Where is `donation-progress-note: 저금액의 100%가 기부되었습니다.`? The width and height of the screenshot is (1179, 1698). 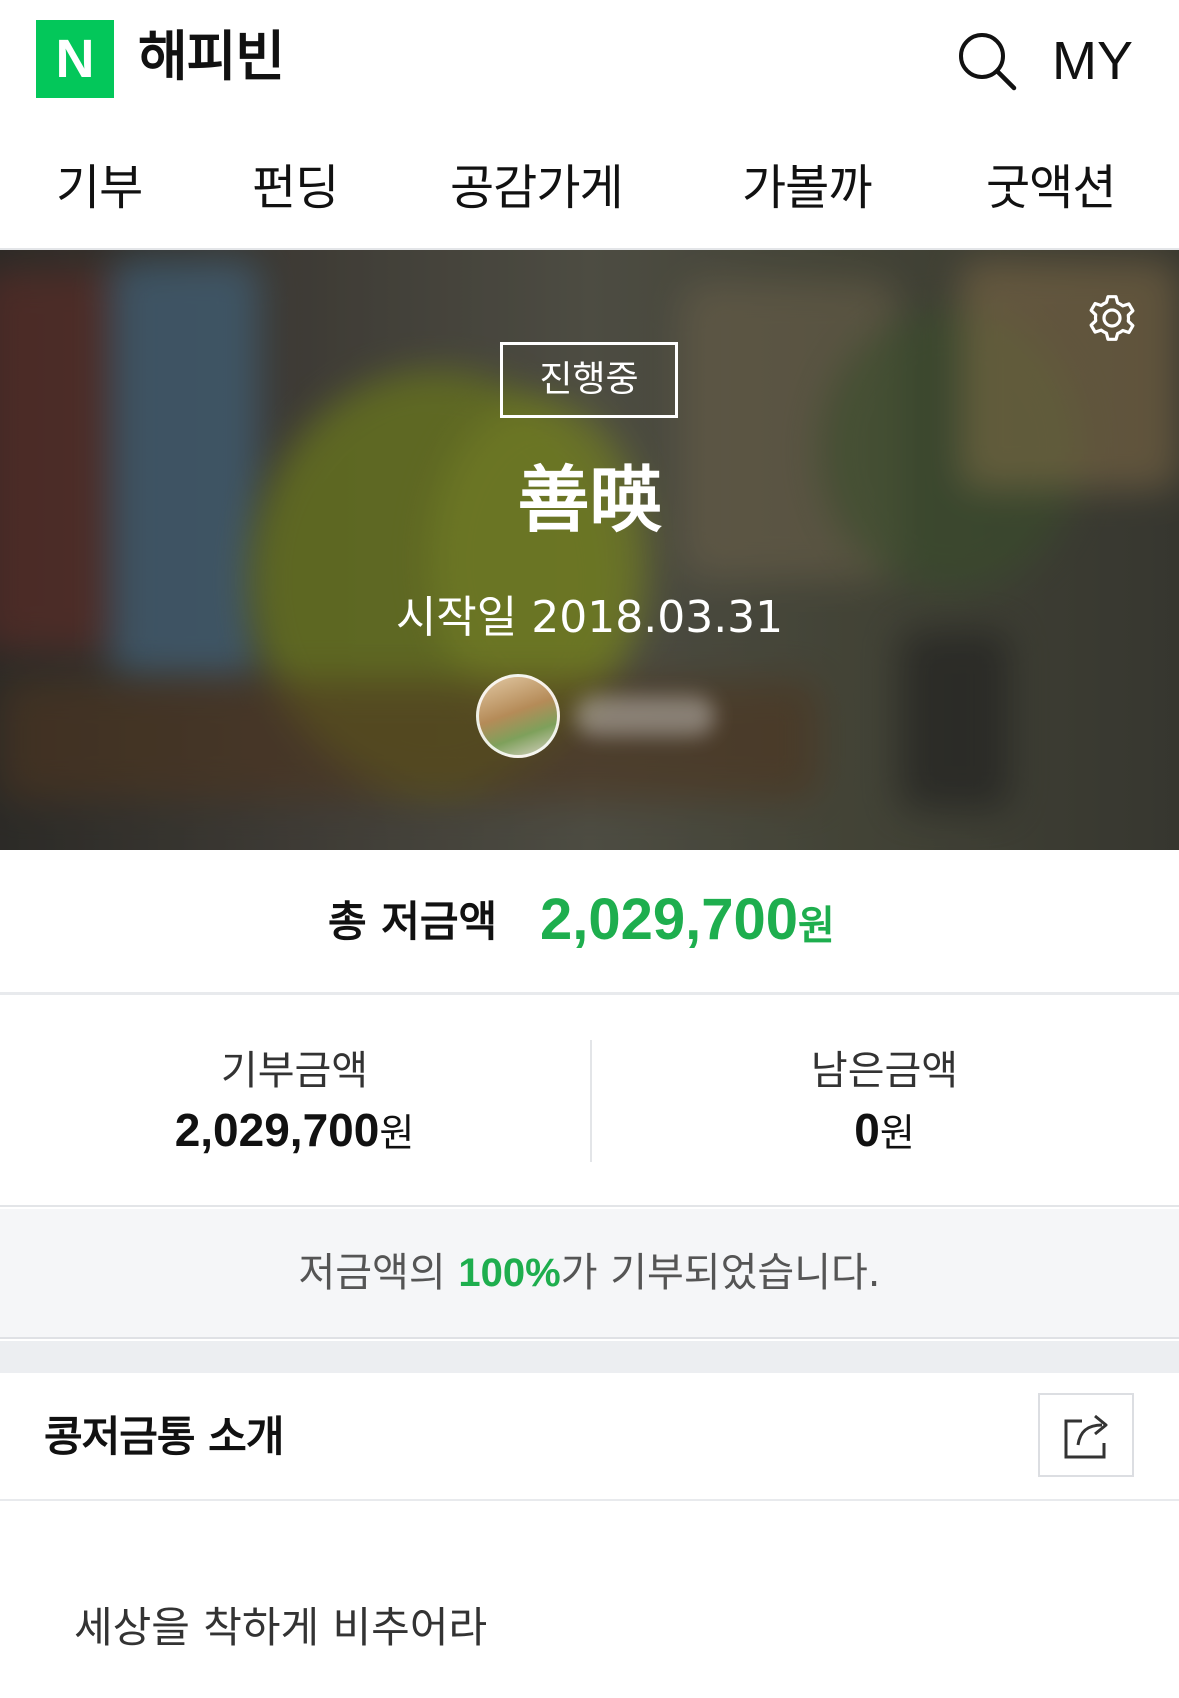
donation-progress-note: 저금액의 100%가 기부되었습니다. is located at coordinates (589, 1274).